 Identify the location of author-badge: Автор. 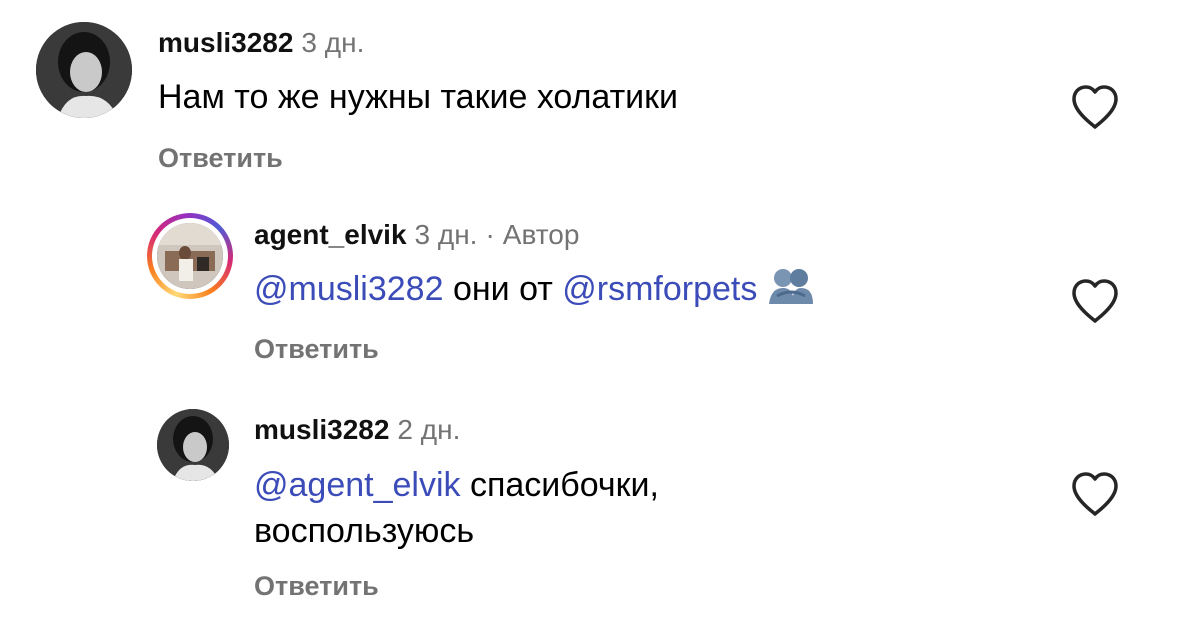
(541, 234).